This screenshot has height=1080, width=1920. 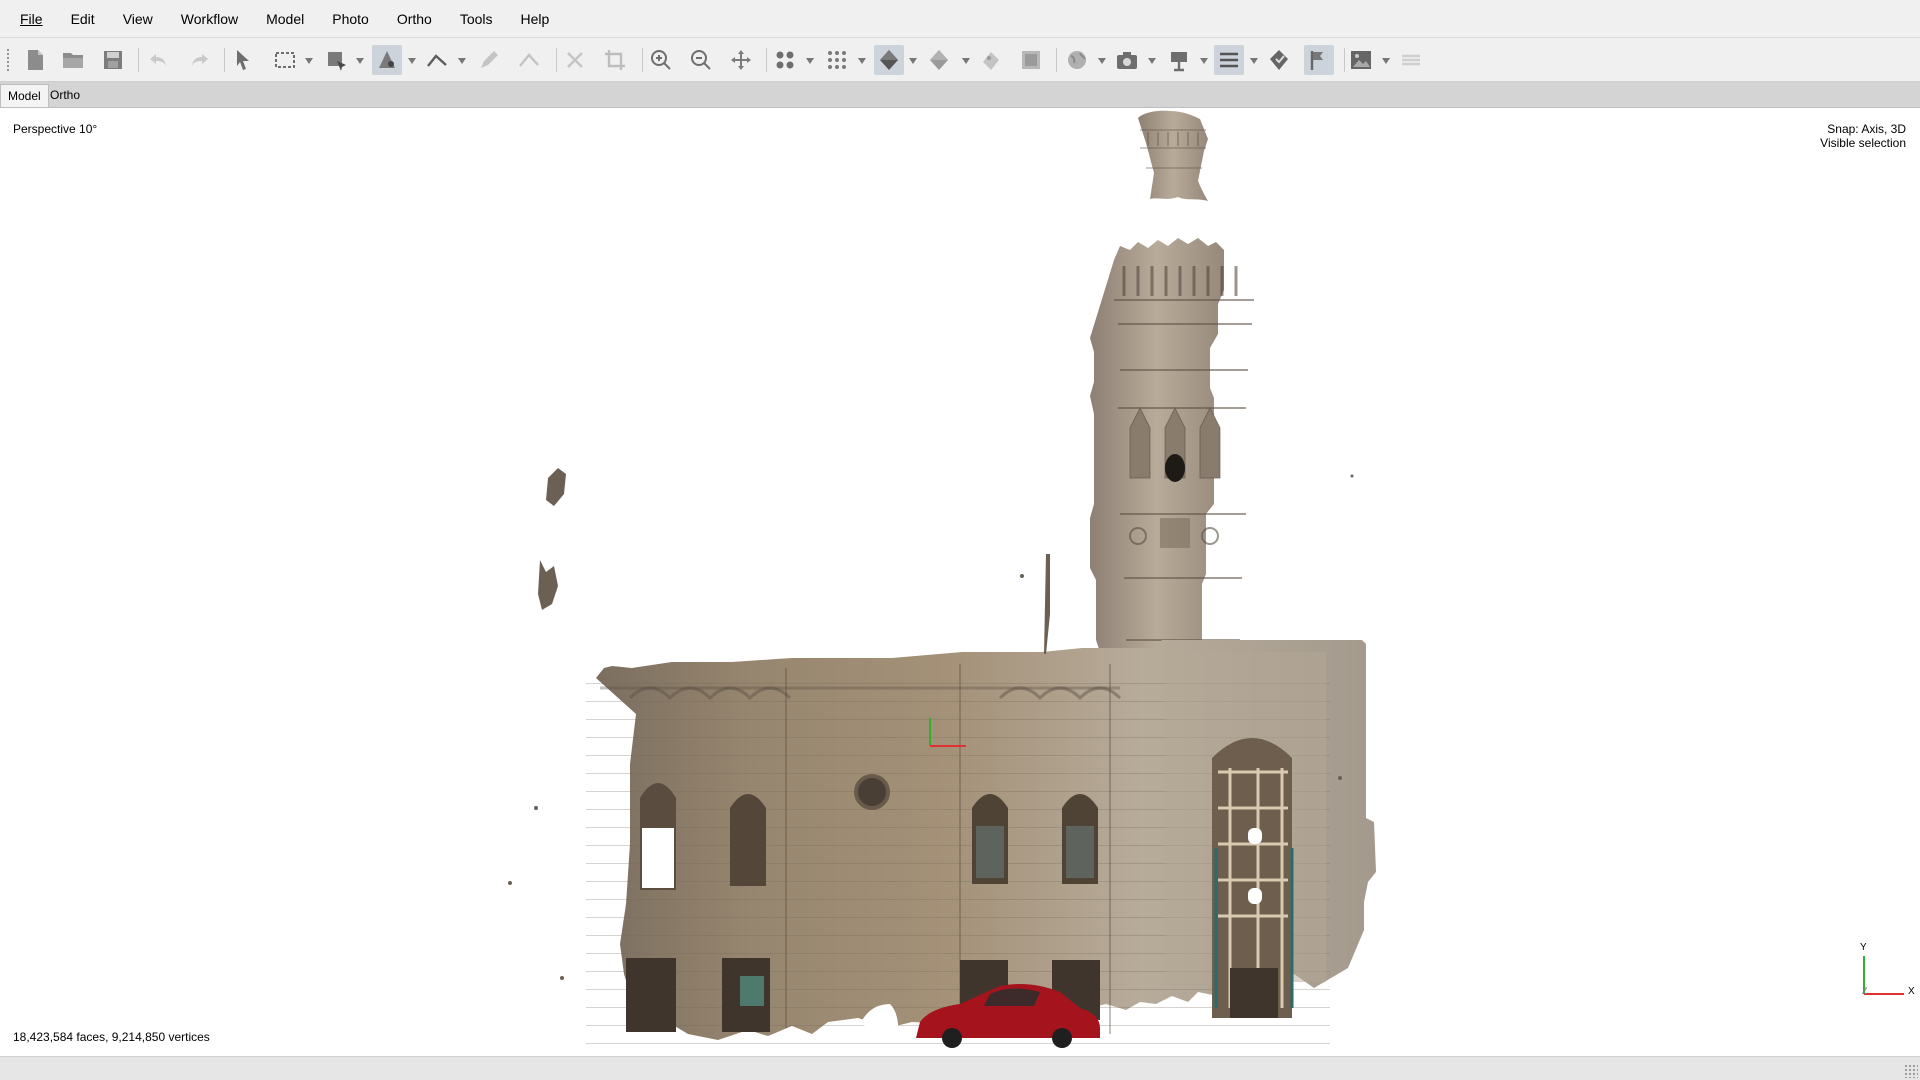 What do you see at coordinates (575, 60) in the screenshot?
I see `delete-icon` at bounding box center [575, 60].